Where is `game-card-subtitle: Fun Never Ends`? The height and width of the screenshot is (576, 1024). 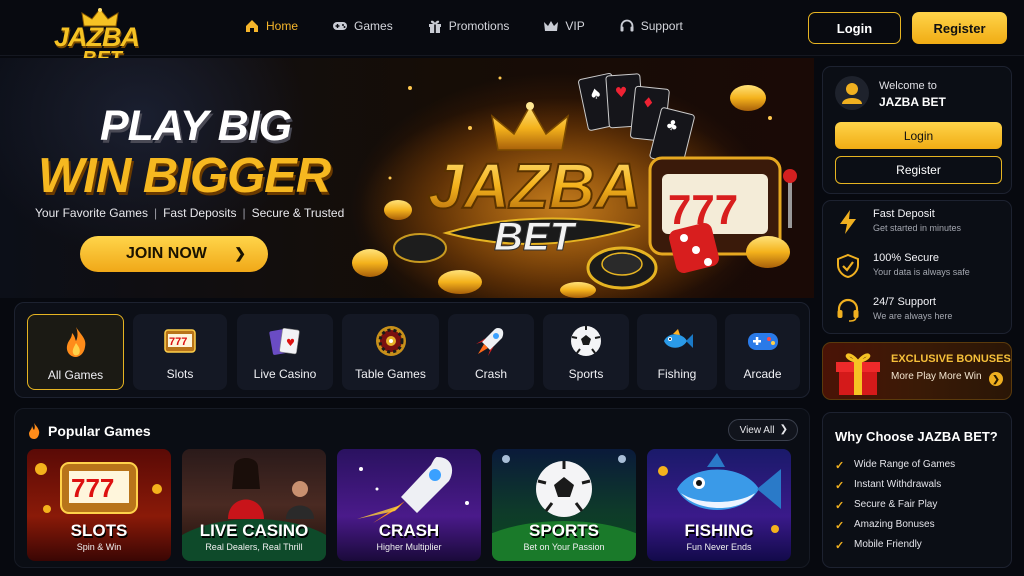
game-card-subtitle: Fun Never Ends is located at coordinates (719, 547).